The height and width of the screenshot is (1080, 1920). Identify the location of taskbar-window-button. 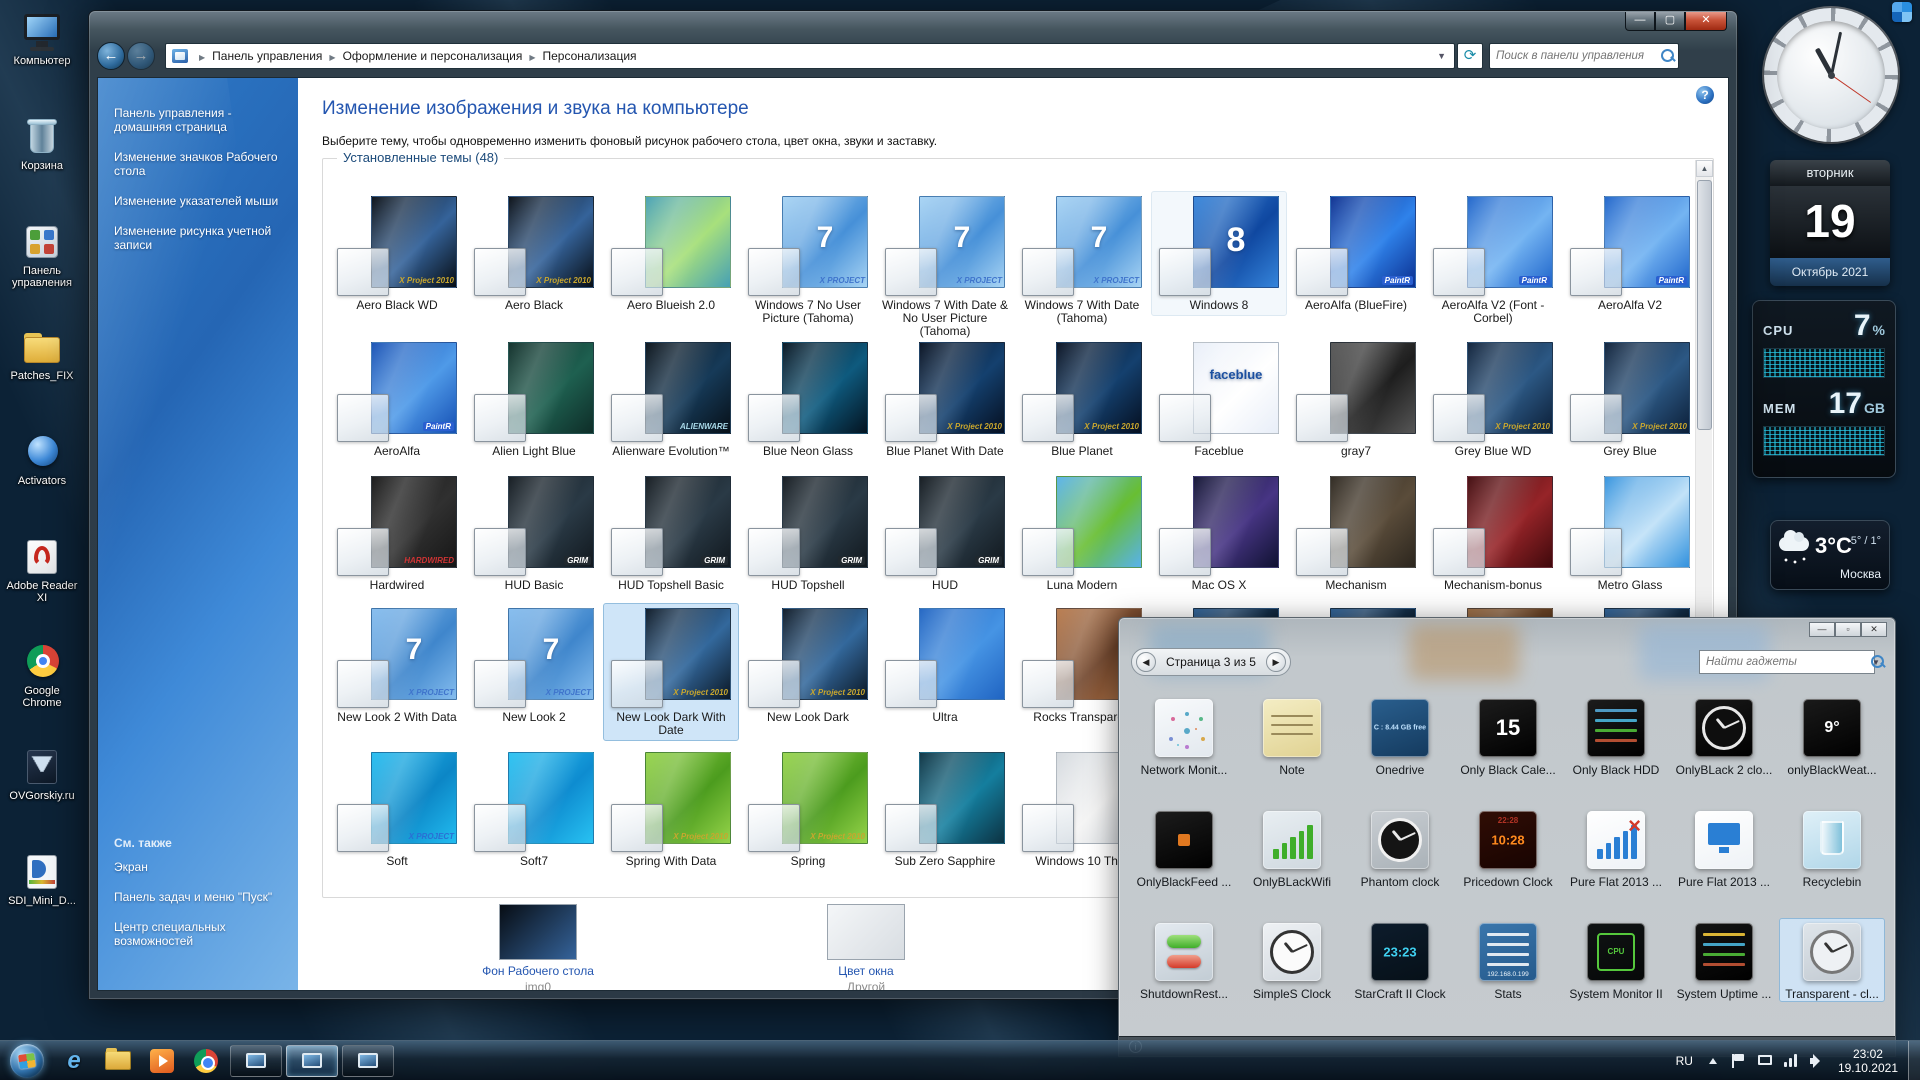
(256, 1060).